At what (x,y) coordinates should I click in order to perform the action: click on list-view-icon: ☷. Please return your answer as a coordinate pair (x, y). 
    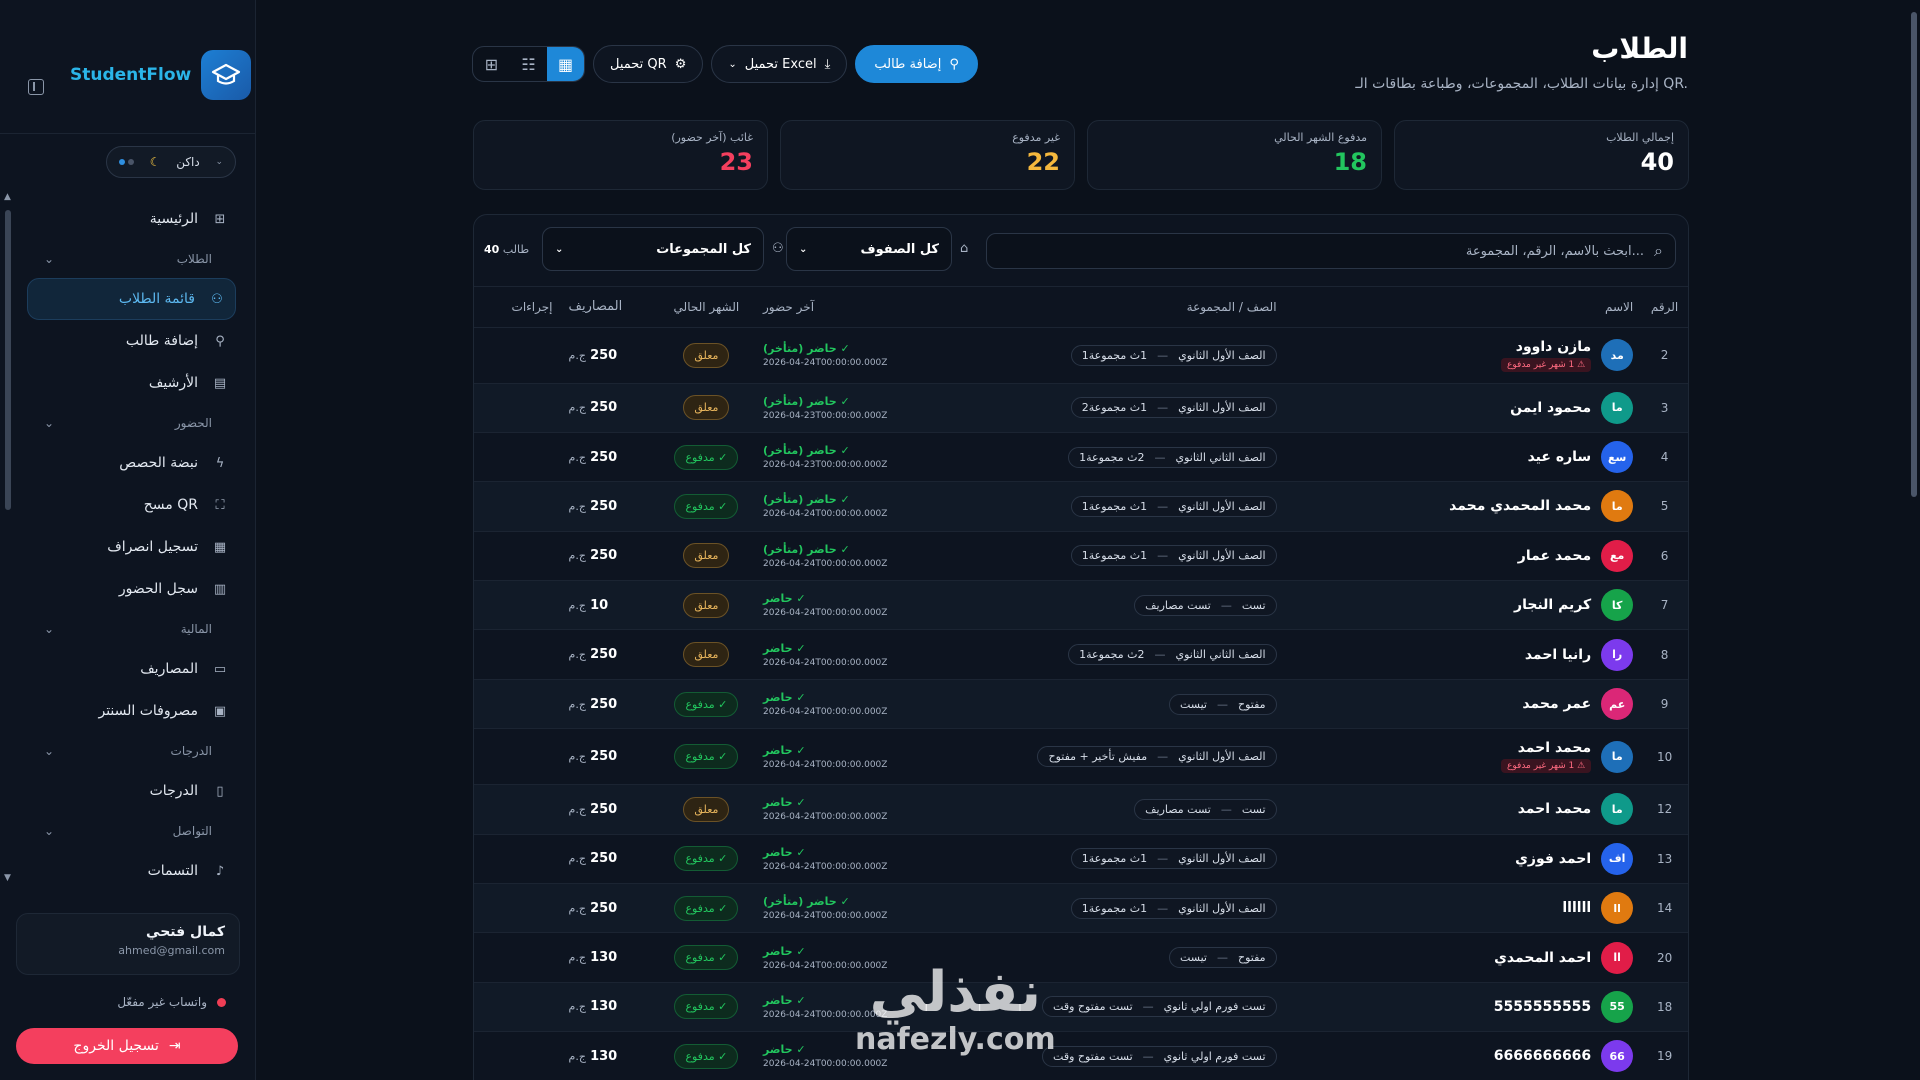
    Looking at the image, I should click on (528, 64).